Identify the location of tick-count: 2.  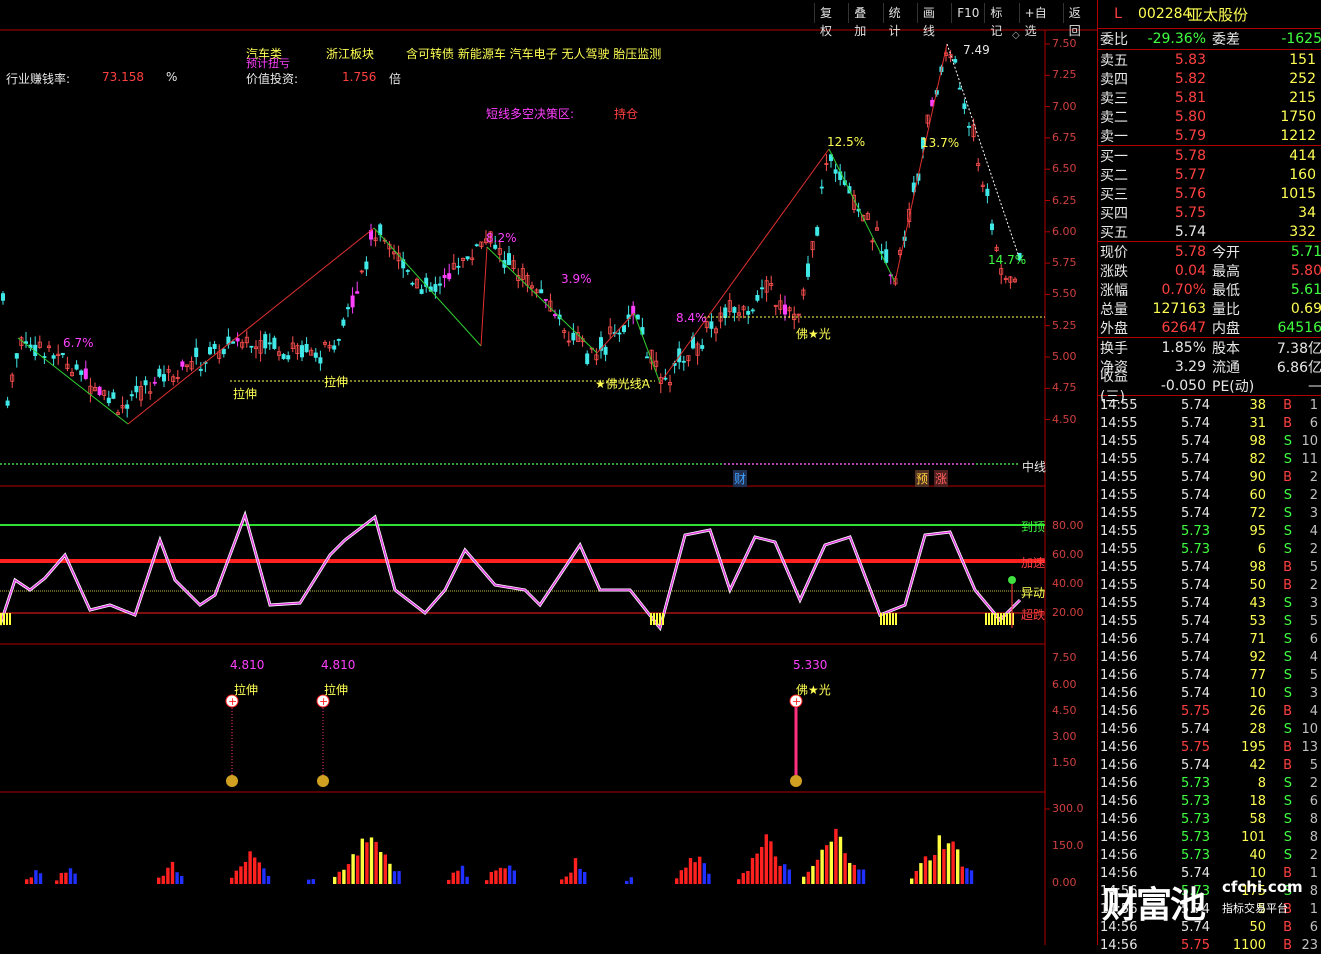
(1313, 495).